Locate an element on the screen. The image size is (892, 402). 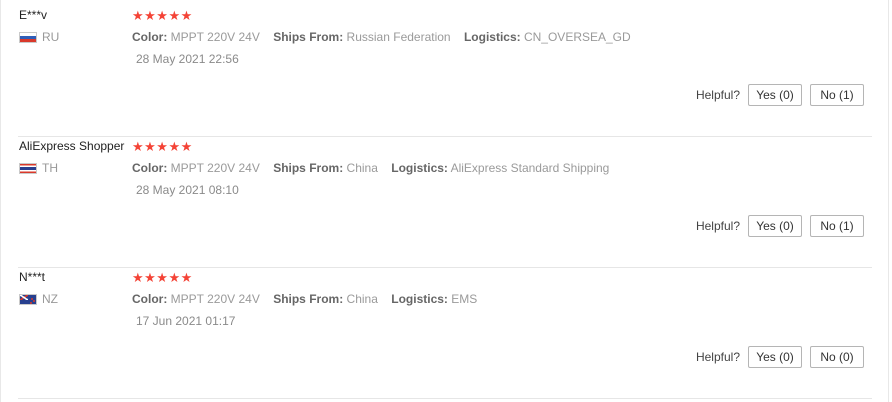
review-date: 28 May 2021 22:56 is located at coordinates (187, 59).